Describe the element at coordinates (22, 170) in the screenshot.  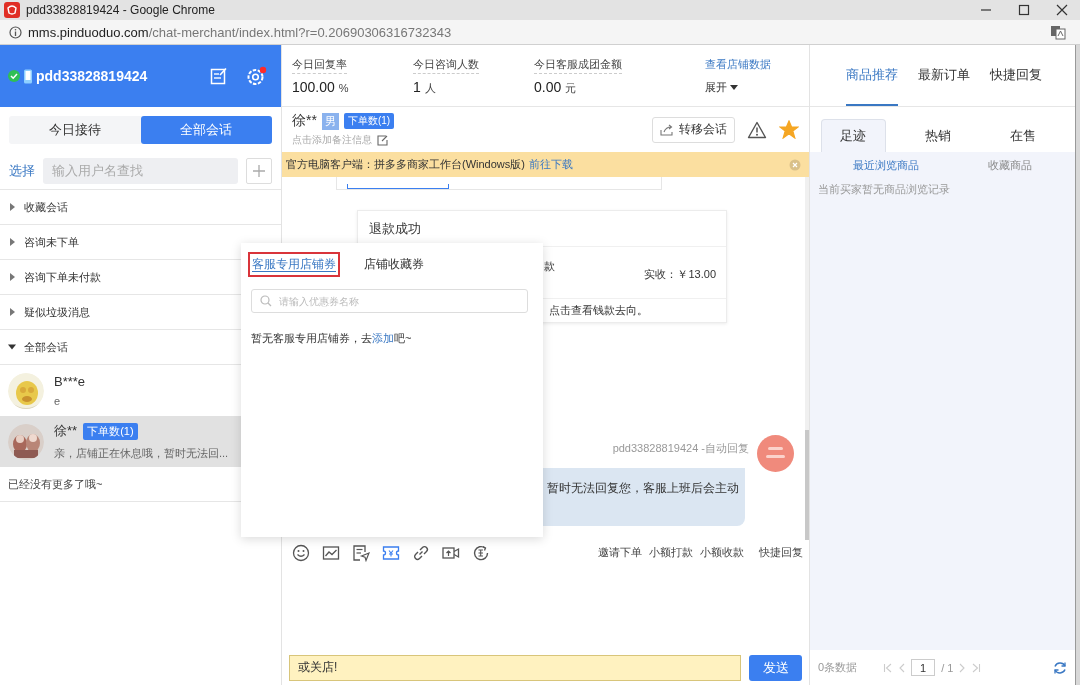
I see `select-link: 选择` at that location.